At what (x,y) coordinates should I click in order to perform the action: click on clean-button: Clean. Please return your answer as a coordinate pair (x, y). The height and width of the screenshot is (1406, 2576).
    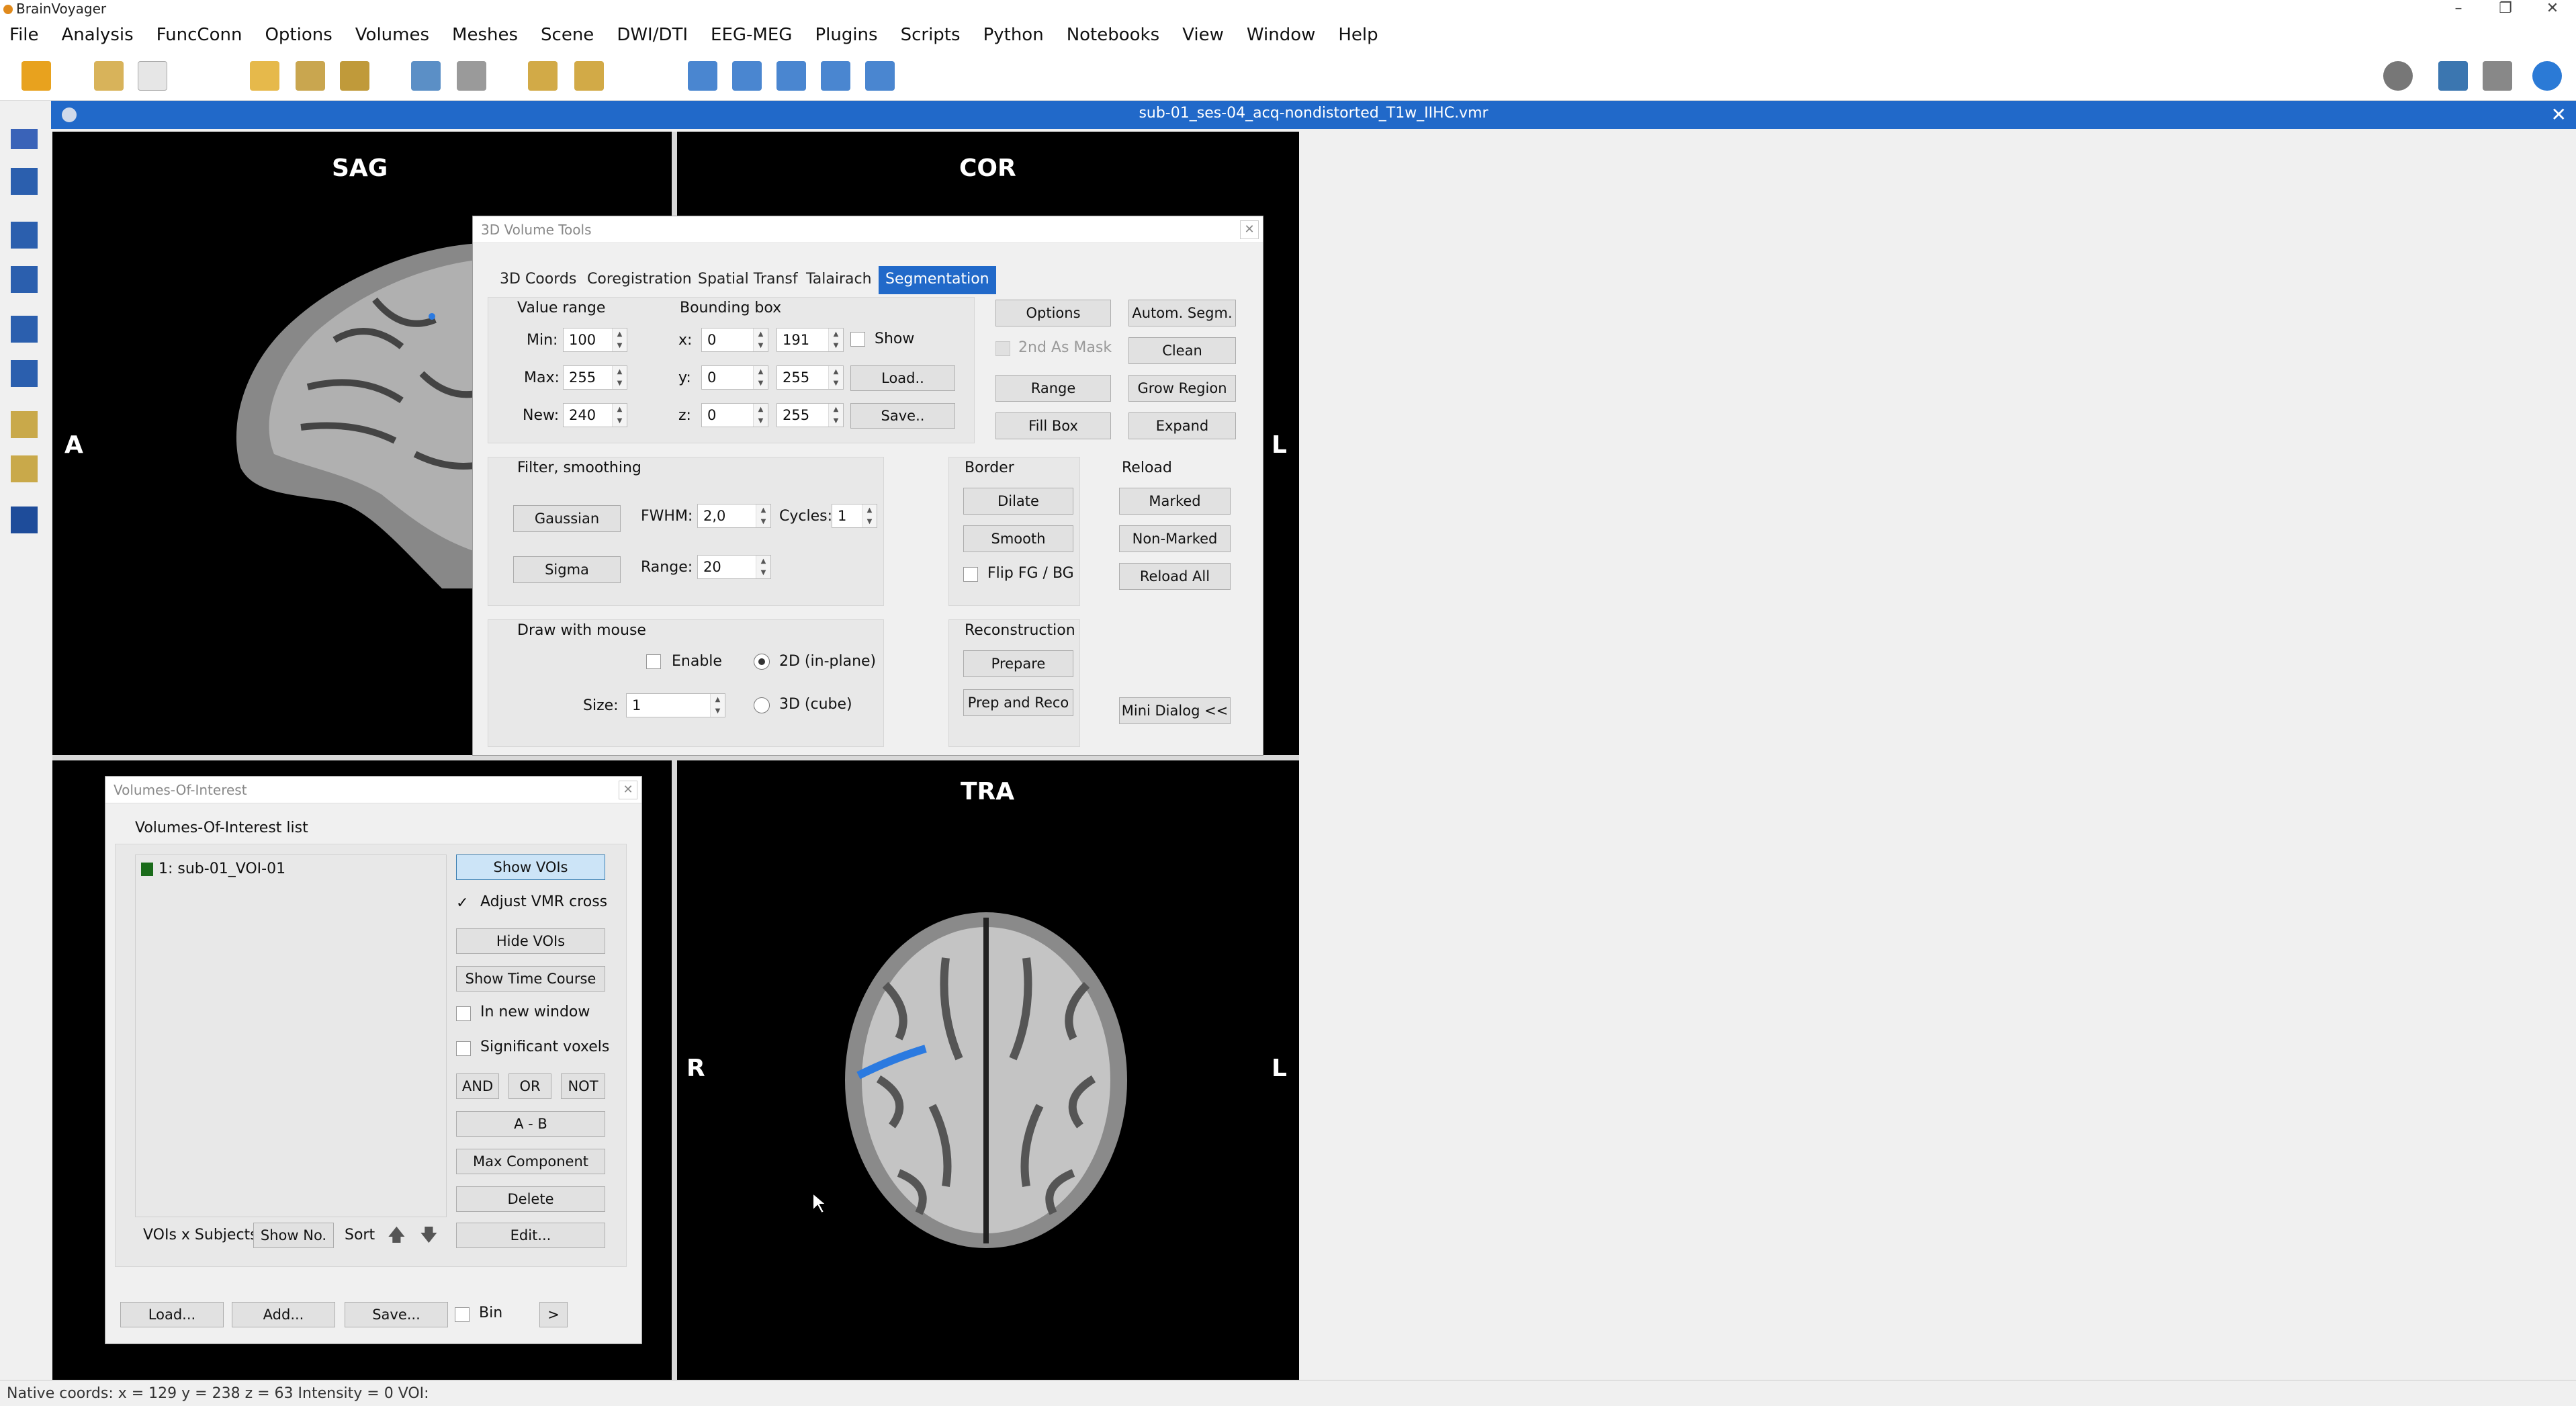
    Looking at the image, I should click on (1182, 350).